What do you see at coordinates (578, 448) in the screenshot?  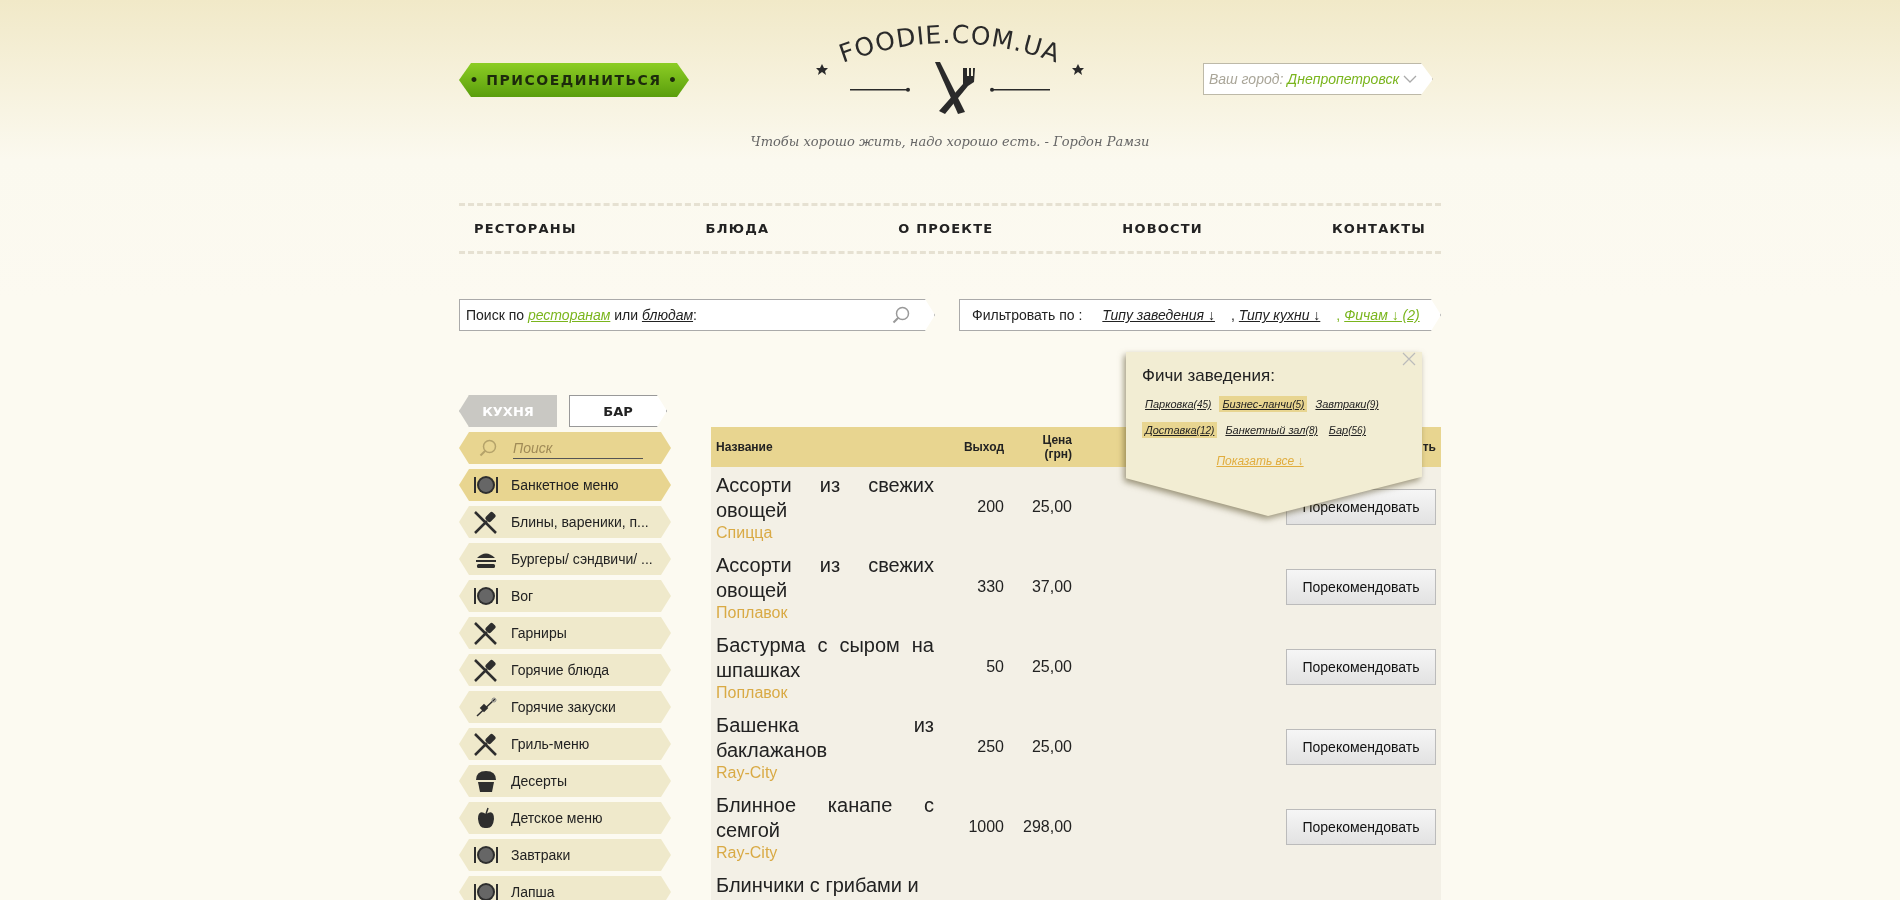 I see `search-input: Поиск` at bounding box center [578, 448].